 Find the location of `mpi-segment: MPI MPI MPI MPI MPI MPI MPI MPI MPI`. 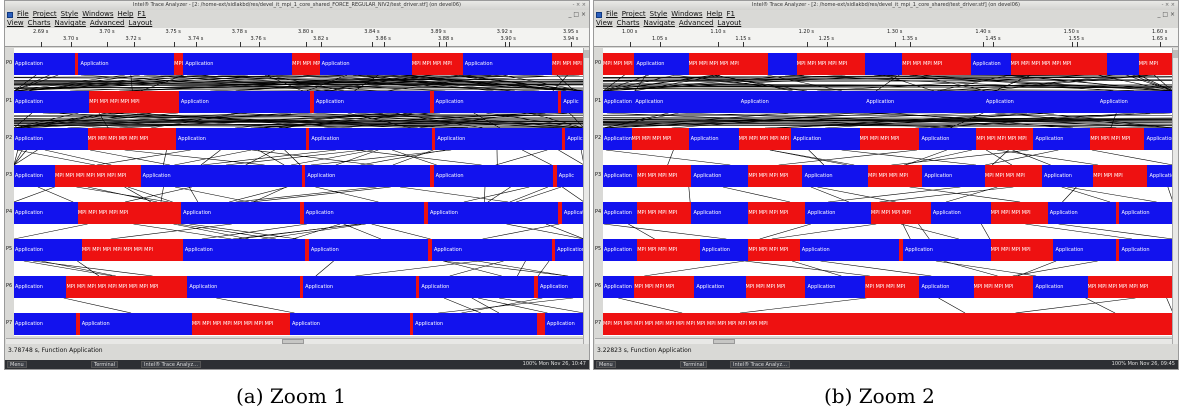

mpi-segment: MPI MPI MPI MPI MPI MPI MPI MPI MPI is located at coordinates (127, 287).